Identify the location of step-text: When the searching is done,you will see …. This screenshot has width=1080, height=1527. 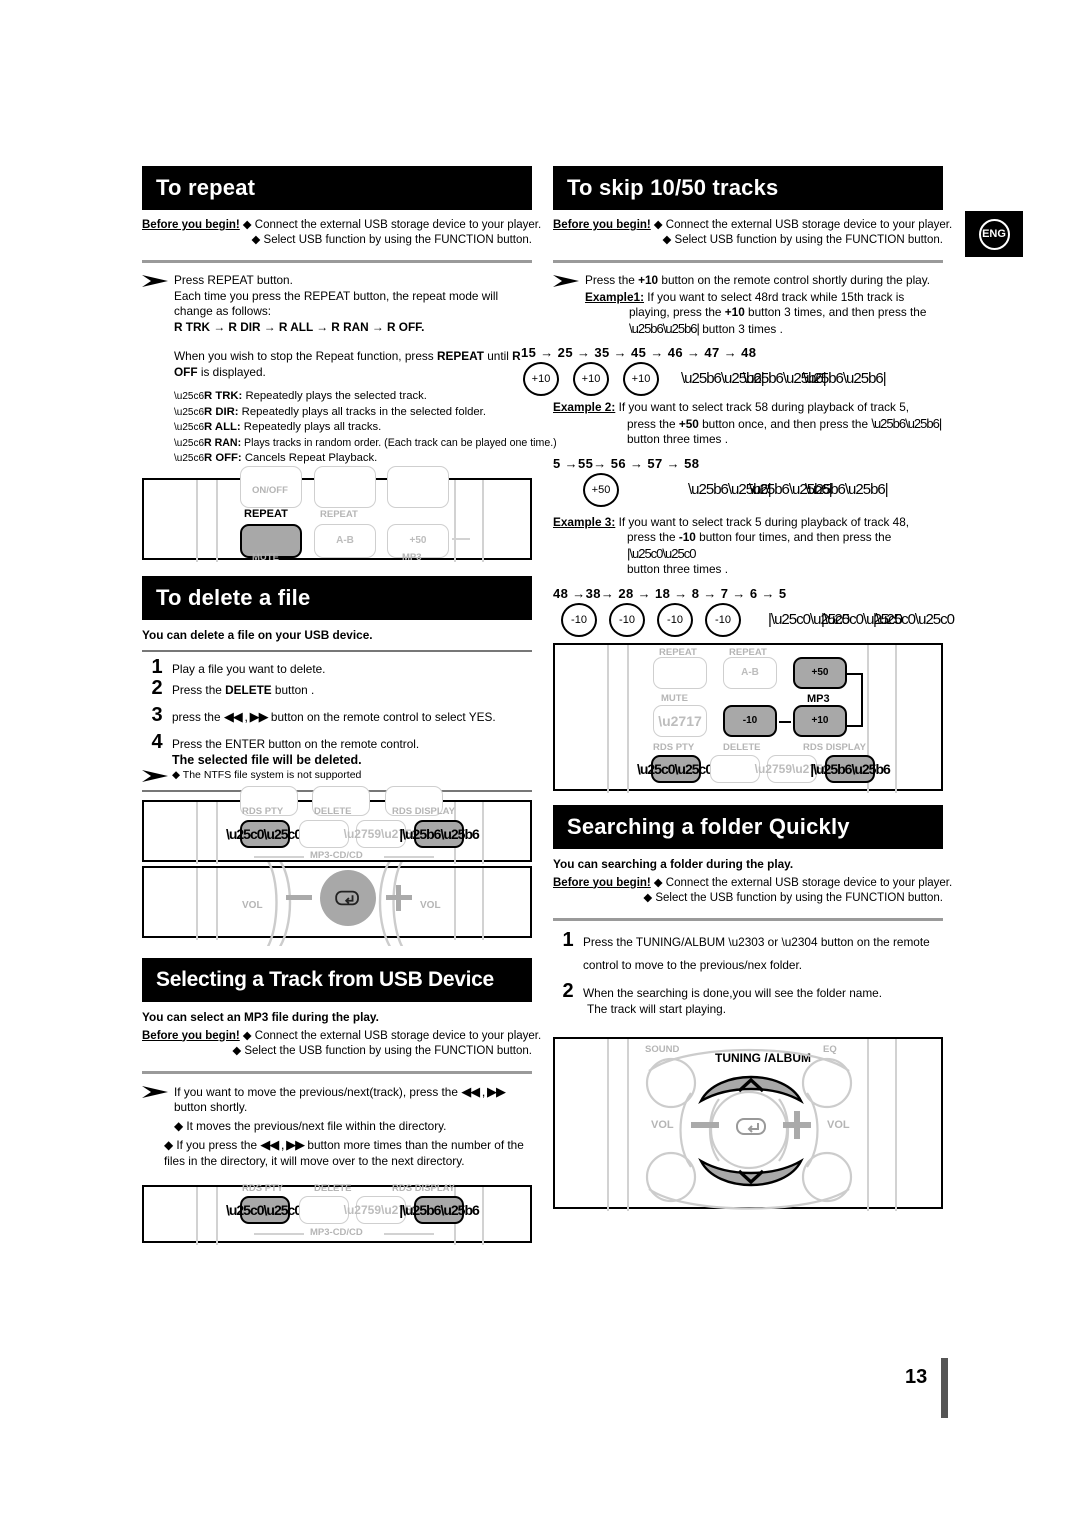
(733, 1000).